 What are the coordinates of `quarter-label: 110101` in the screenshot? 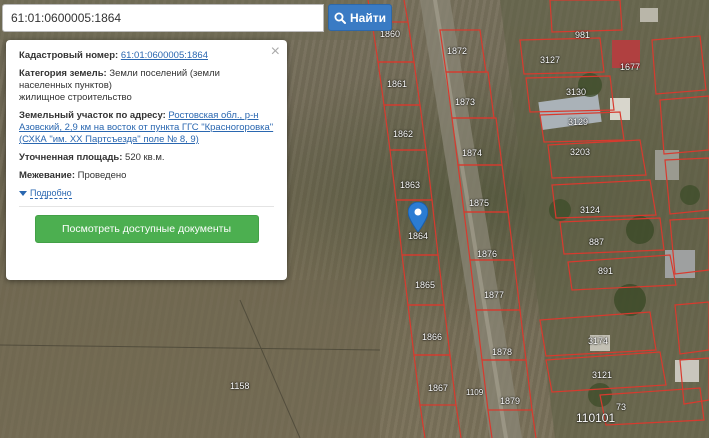 It's located at (596, 418).